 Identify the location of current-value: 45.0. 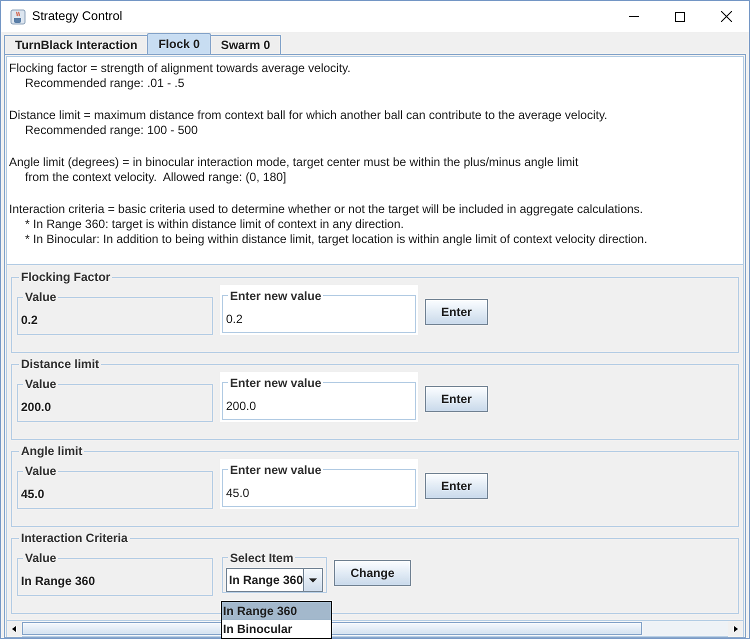
(32, 494).